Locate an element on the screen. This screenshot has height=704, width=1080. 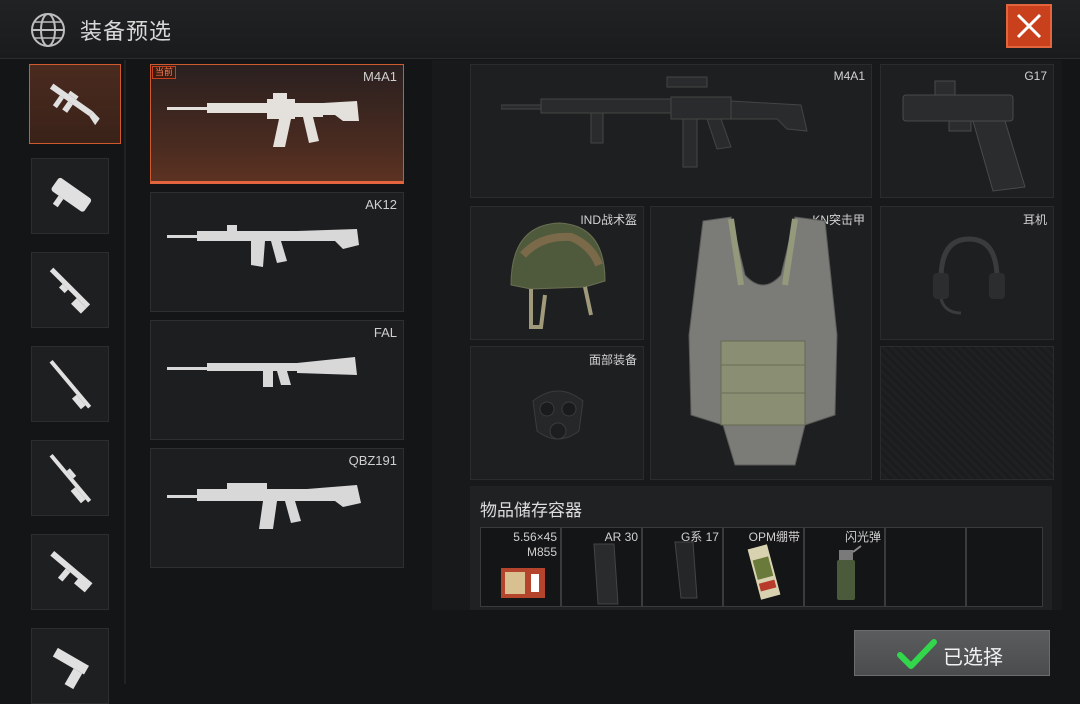
globe-icon is located at coordinates (48, 30).